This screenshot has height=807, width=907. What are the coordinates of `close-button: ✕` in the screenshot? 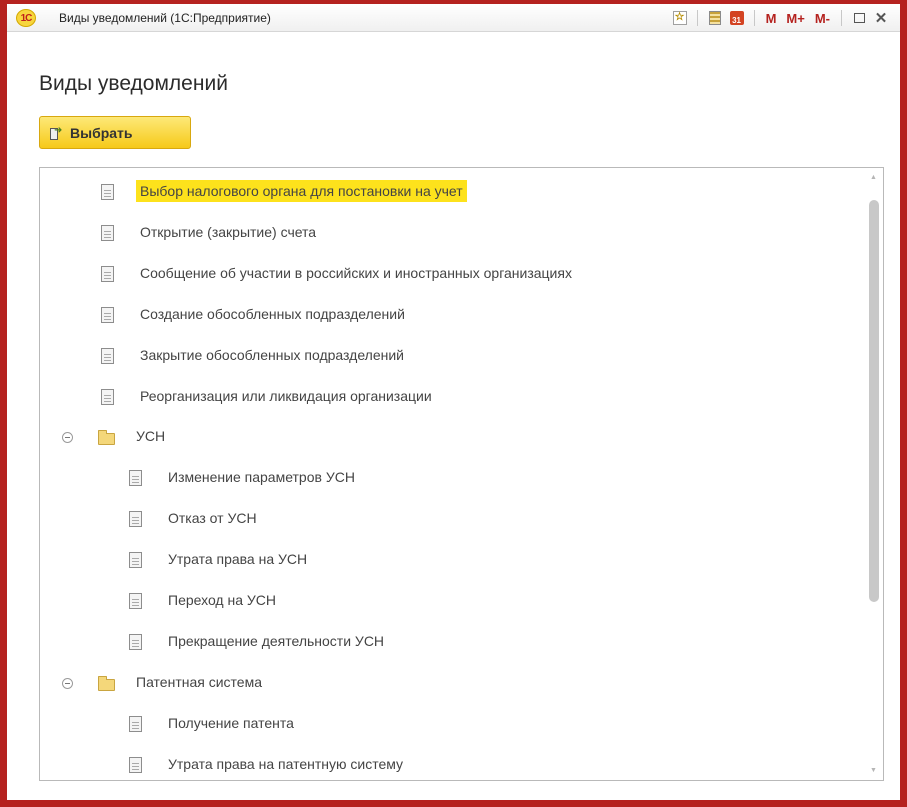 It's located at (881, 18).